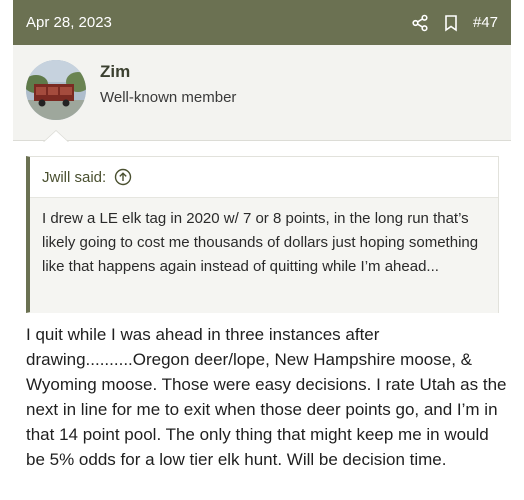 Image resolution: width=524 pixels, height=500 pixels. Describe the element at coordinates (56, 90) in the screenshot. I see `avatar` at that location.